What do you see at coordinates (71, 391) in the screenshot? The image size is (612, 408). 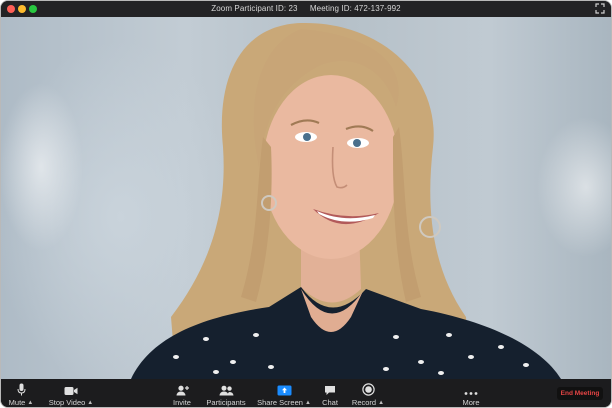 I see `video-camera-icon` at bounding box center [71, 391].